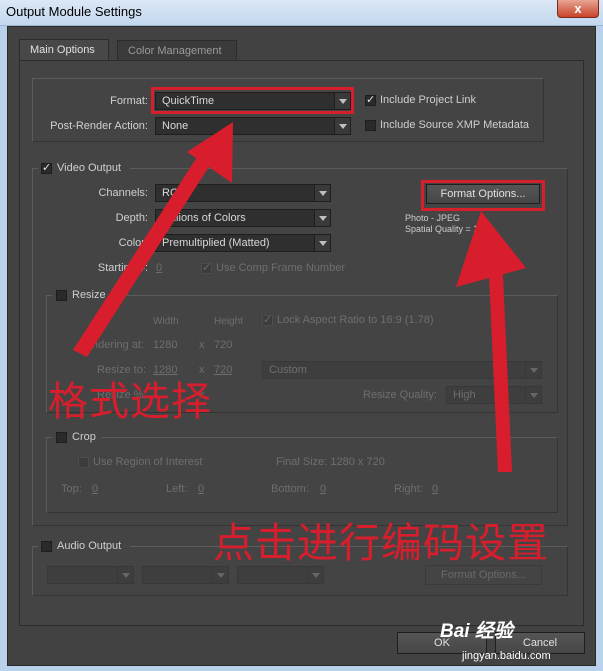 The image size is (603, 671). Describe the element at coordinates (280, 268) in the screenshot. I see `use-comp-frame-label: Use Comp Frame Number` at that location.